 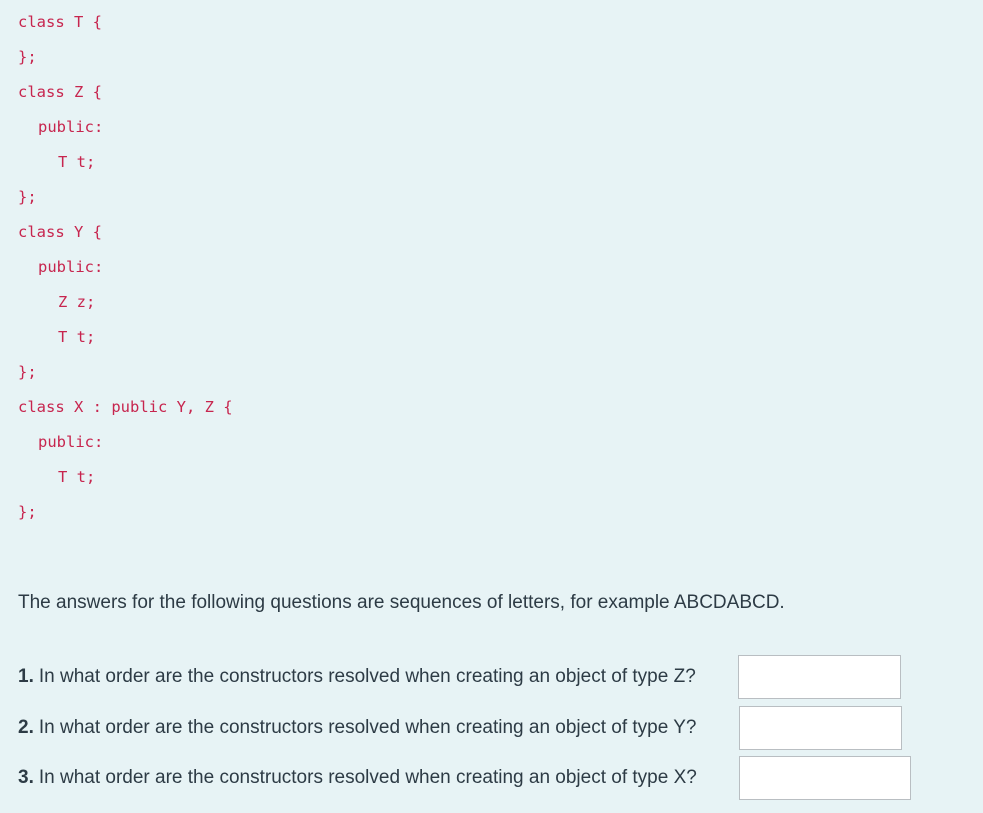 What do you see at coordinates (26, 777) in the screenshot?
I see `question-number: 3.` at bounding box center [26, 777].